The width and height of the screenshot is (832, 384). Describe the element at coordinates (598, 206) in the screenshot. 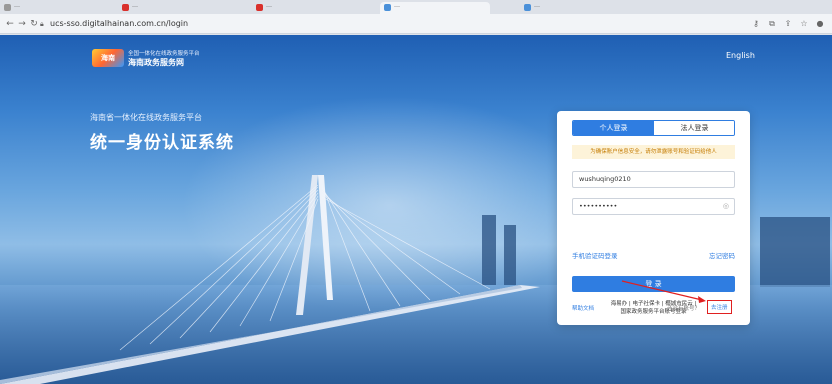

I see `password-value: ••••••••••` at that location.